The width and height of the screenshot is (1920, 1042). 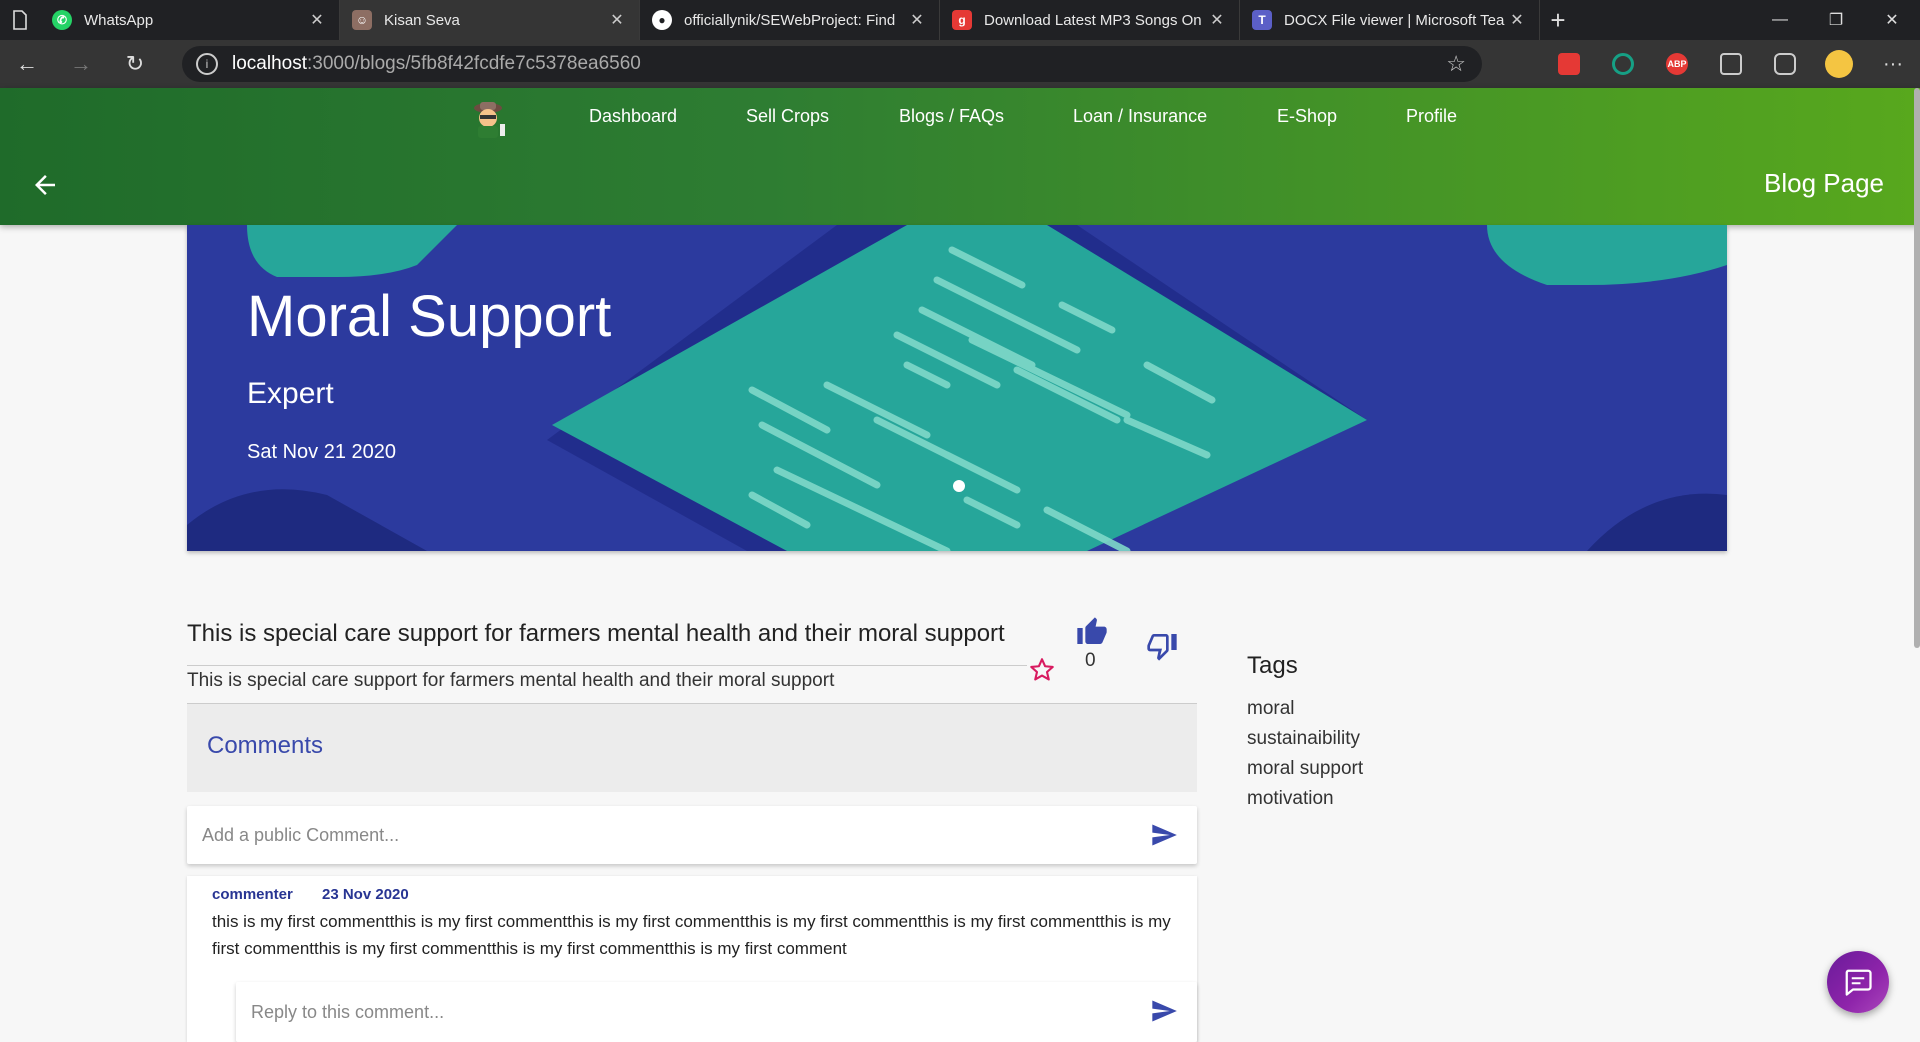 I want to click on back-arrow-icon, so click(x=45, y=185).